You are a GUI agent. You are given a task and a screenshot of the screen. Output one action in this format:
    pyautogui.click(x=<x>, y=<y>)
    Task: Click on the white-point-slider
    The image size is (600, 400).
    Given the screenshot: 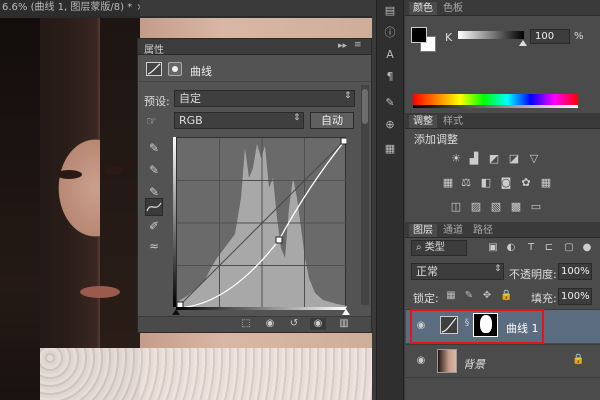 What is the action you would take?
    pyautogui.click(x=346, y=312)
    